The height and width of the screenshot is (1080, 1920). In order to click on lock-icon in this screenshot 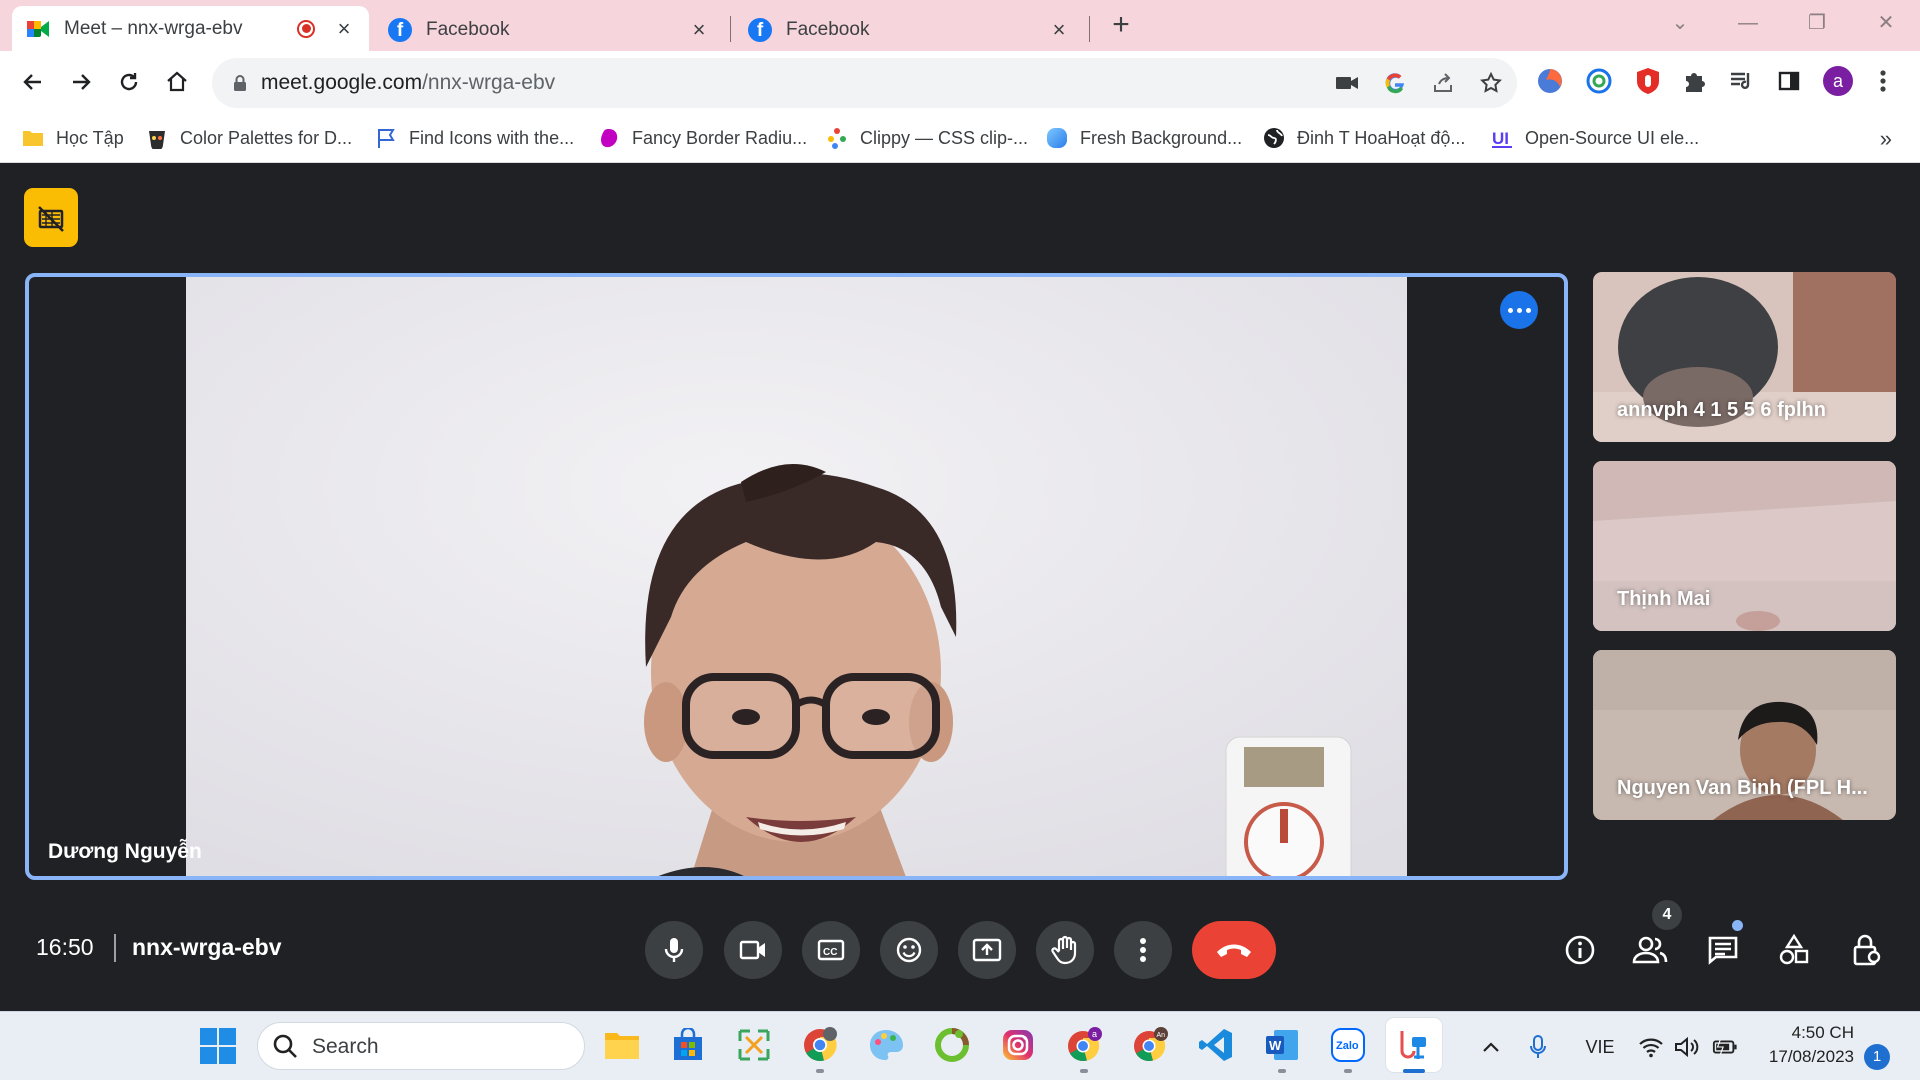, I will do `click(240, 83)`.